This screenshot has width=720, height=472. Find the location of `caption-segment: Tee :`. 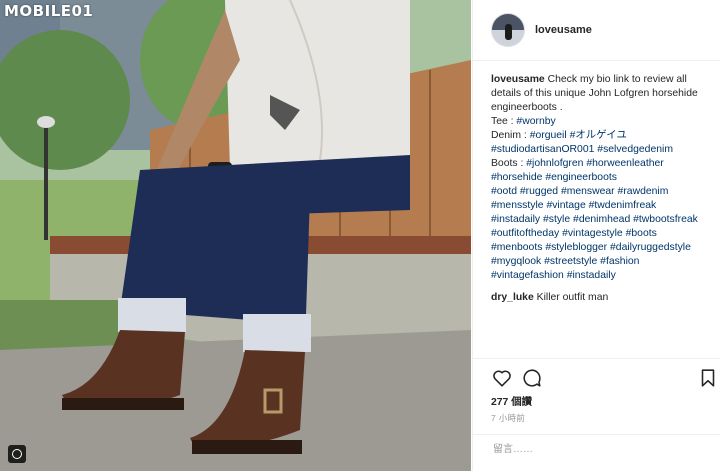

caption-segment: Tee : is located at coordinates (504, 121).